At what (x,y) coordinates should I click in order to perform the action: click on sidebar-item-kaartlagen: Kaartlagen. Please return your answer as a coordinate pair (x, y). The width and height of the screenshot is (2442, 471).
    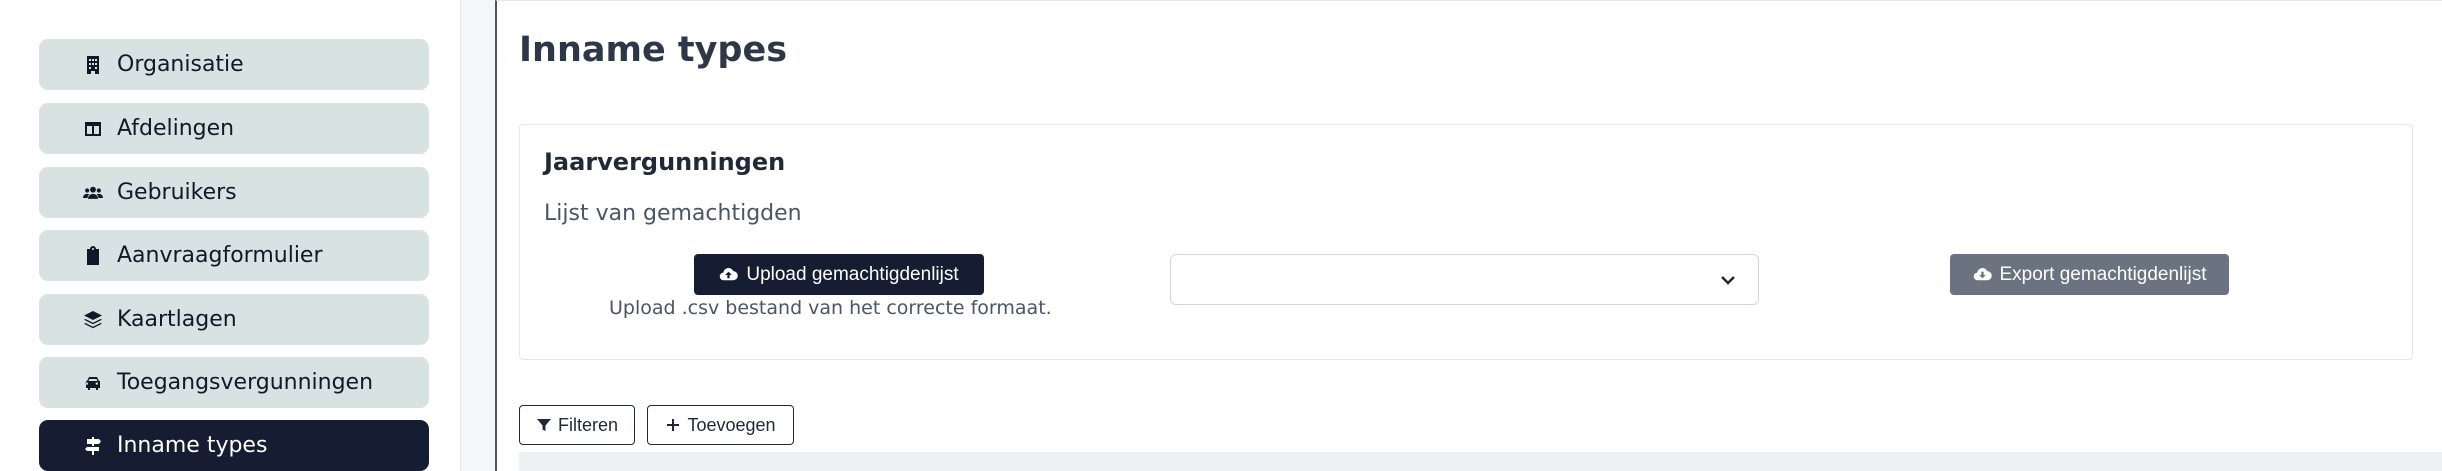
    Looking at the image, I should click on (234, 319).